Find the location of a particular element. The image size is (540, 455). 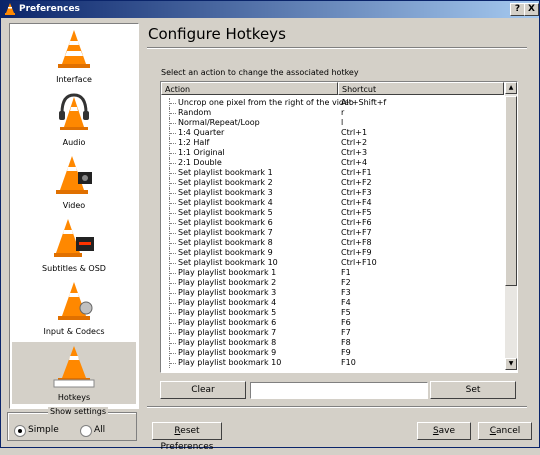

all-radio is located at coordinates (86, 431).